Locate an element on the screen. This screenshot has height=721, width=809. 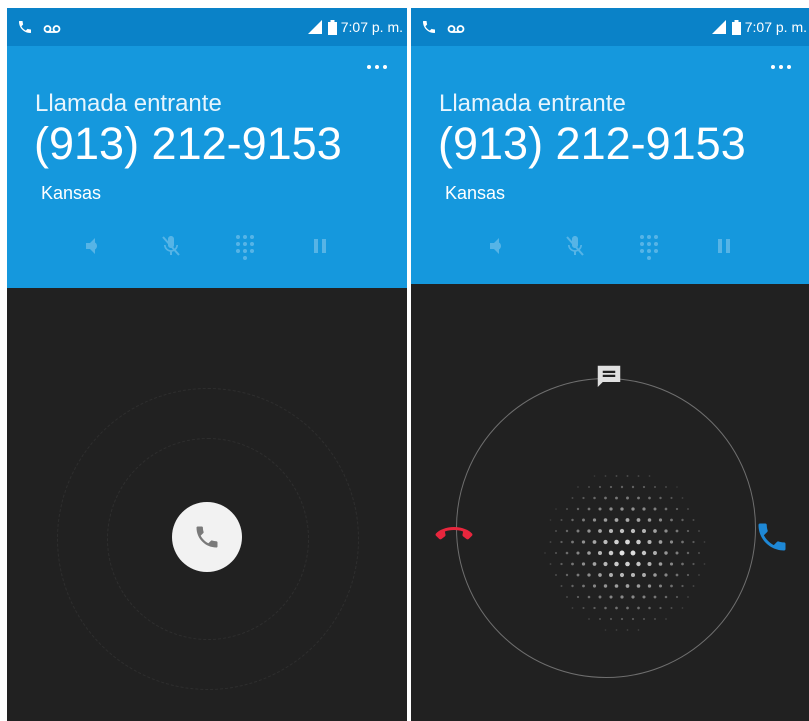
answer-handle-button is located at coordinates (207, 537).